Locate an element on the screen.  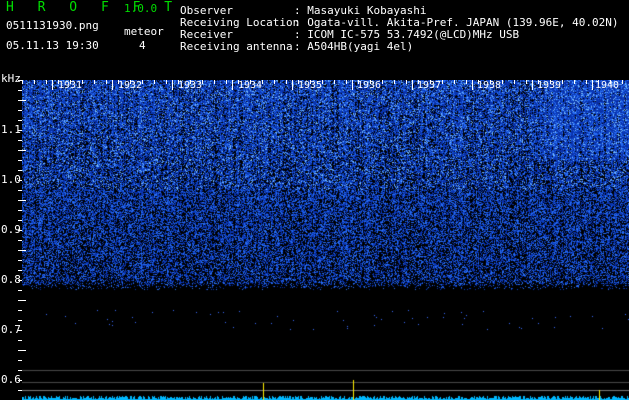
freq-label-0-9: 0.9 is located at coordinates (11, 229).